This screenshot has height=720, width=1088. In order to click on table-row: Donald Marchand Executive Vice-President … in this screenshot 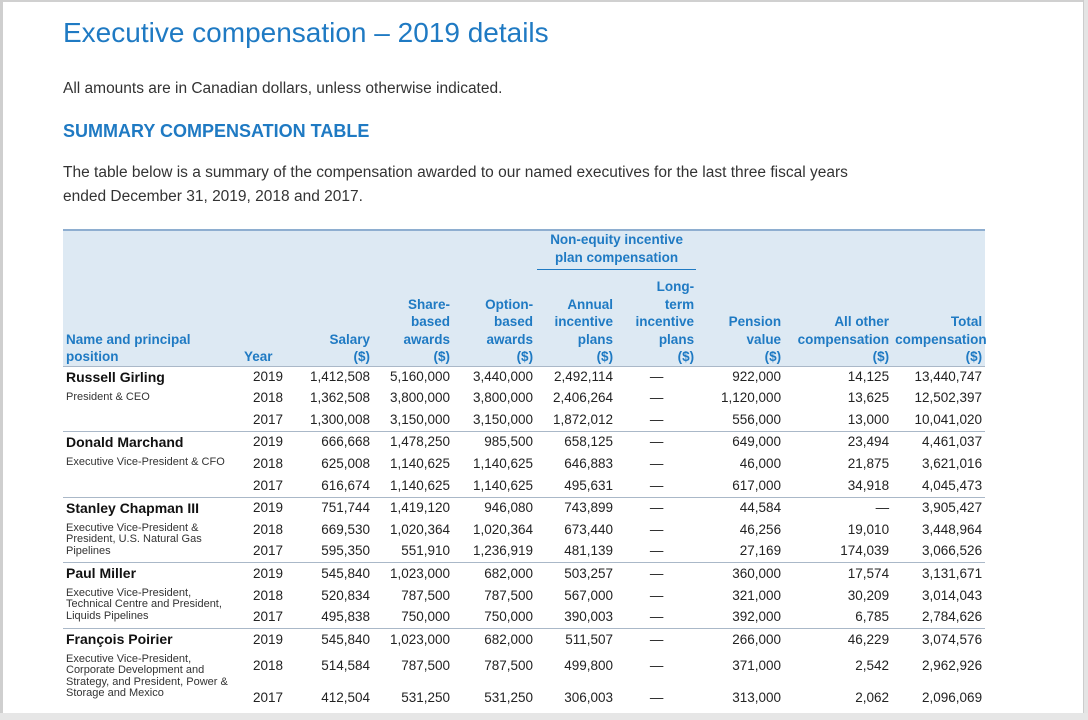, I will do `click(524, 463)`.